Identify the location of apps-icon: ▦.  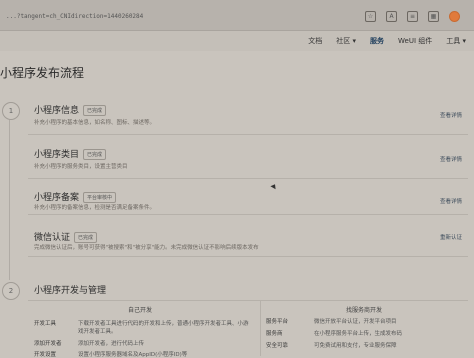
(433, 16).